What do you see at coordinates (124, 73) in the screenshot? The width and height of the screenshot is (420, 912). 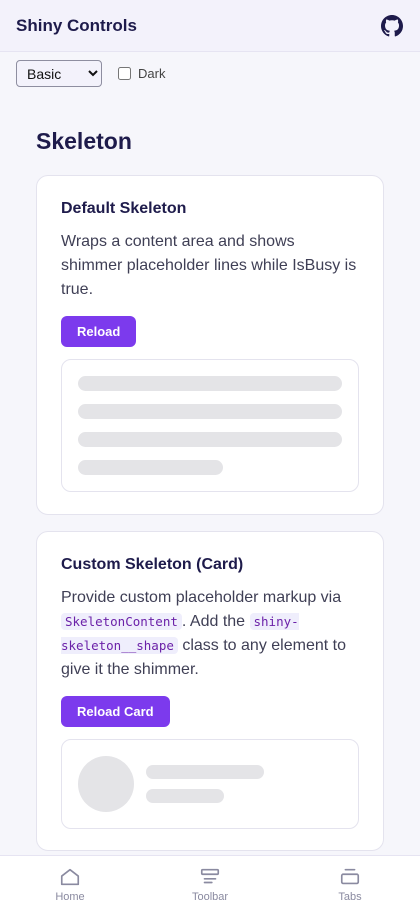 I see `dark-checkbox` at bounding box center [124, 73].